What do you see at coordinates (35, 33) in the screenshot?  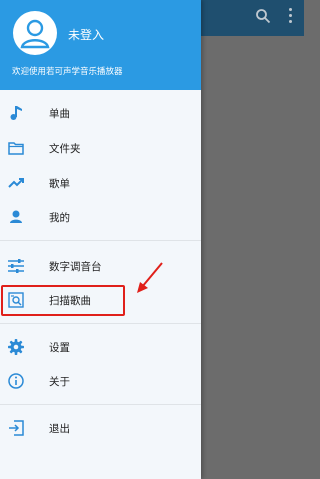 I see `avatar-icon` at bounding box center [35, 33].